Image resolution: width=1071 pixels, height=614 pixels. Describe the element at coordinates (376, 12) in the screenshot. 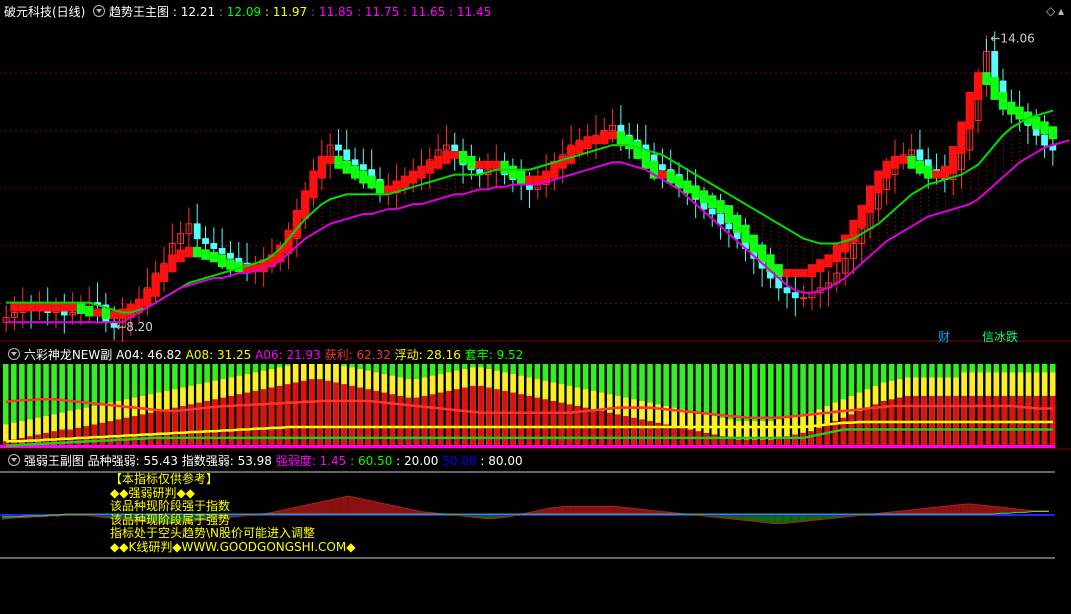

I see `header-value: : 11.75` at that location.